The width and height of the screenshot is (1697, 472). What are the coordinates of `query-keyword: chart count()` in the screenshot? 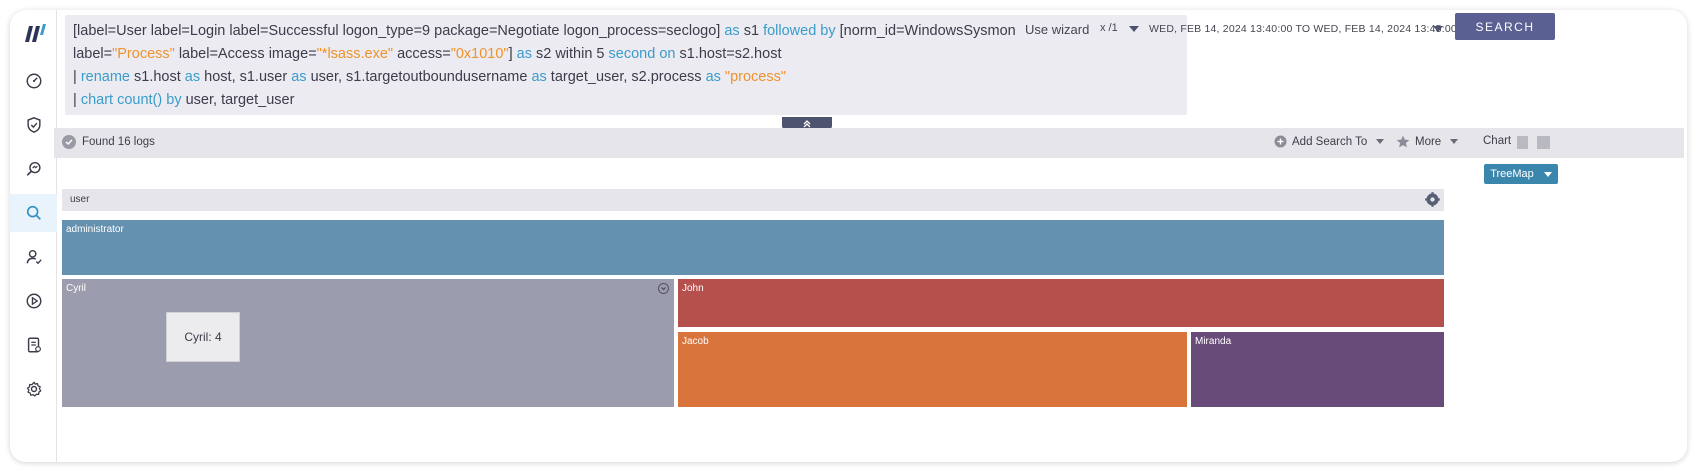 It's located at (121, 100).